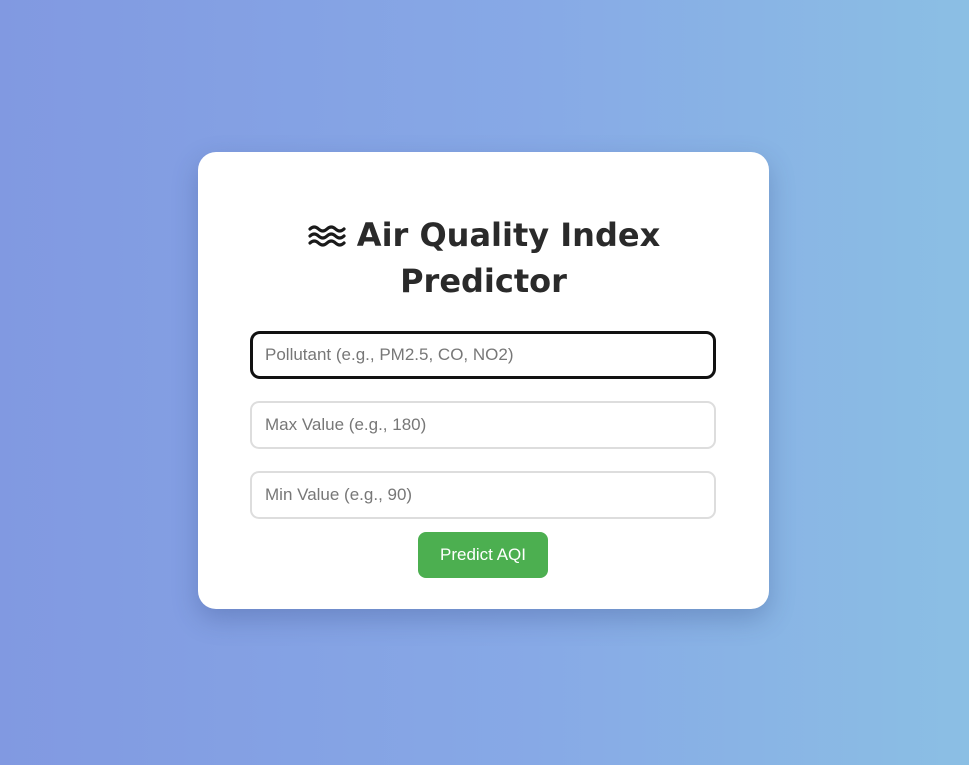  I want to click on page-title: Air Quality Index Predictor, so click(483, 258).